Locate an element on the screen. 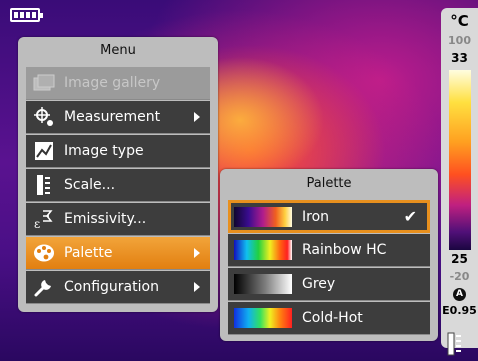 This screenshot has height=361, width=478. palette-option-label: Iron is located at coordinates (316, 216).